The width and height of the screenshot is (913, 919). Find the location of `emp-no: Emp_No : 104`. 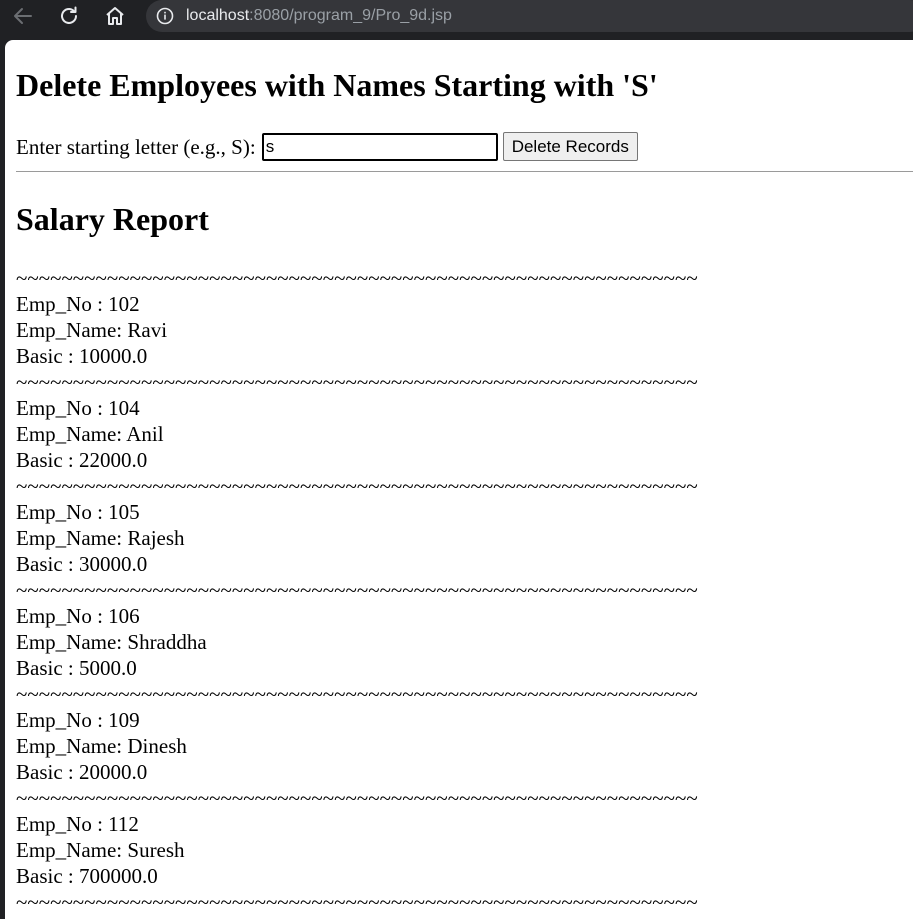

emp-no: Emp_No : 104 is located at coordinates (78, 408).